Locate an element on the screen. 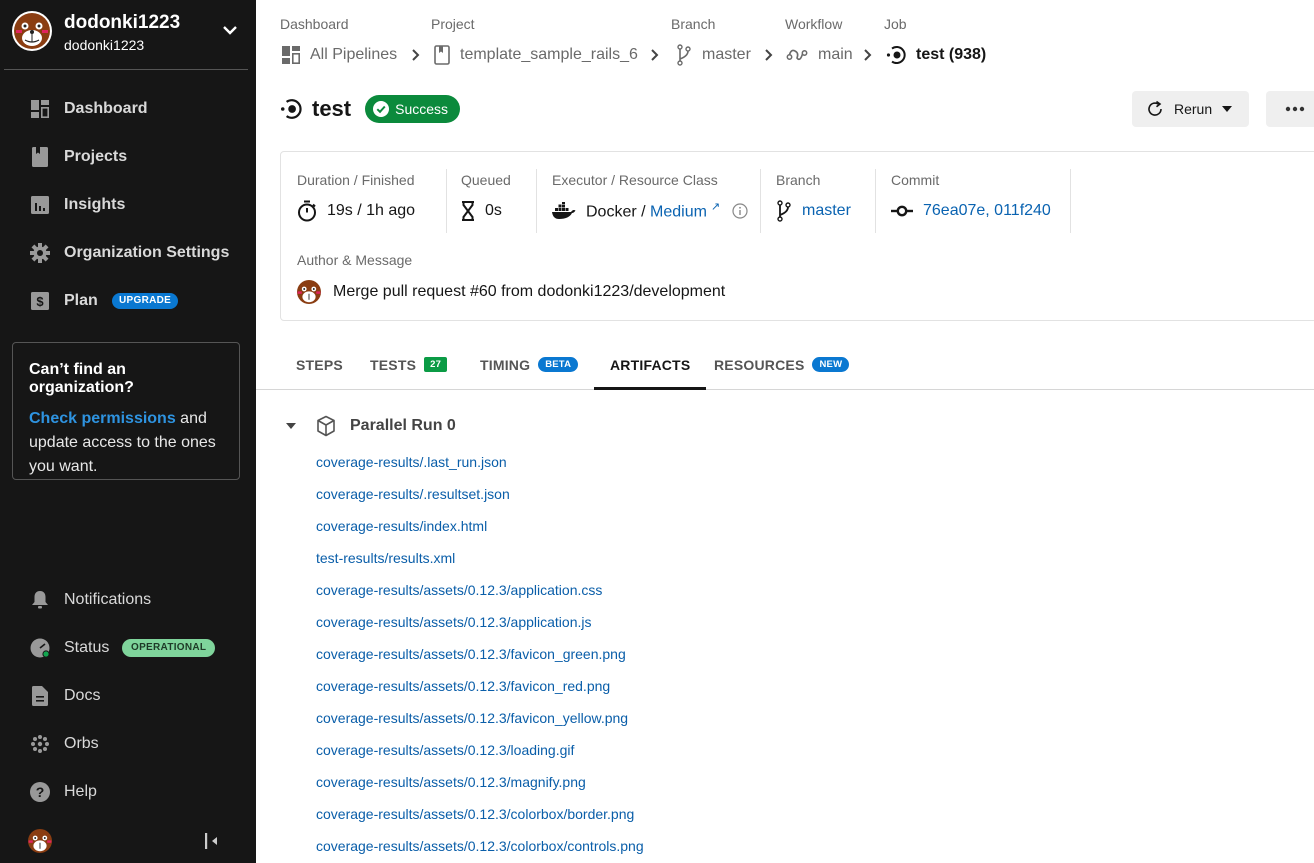 This screenshot has height=863, width=1314. commit-link: 76ea07e, 011f240 is located at coordinates (987, 211).